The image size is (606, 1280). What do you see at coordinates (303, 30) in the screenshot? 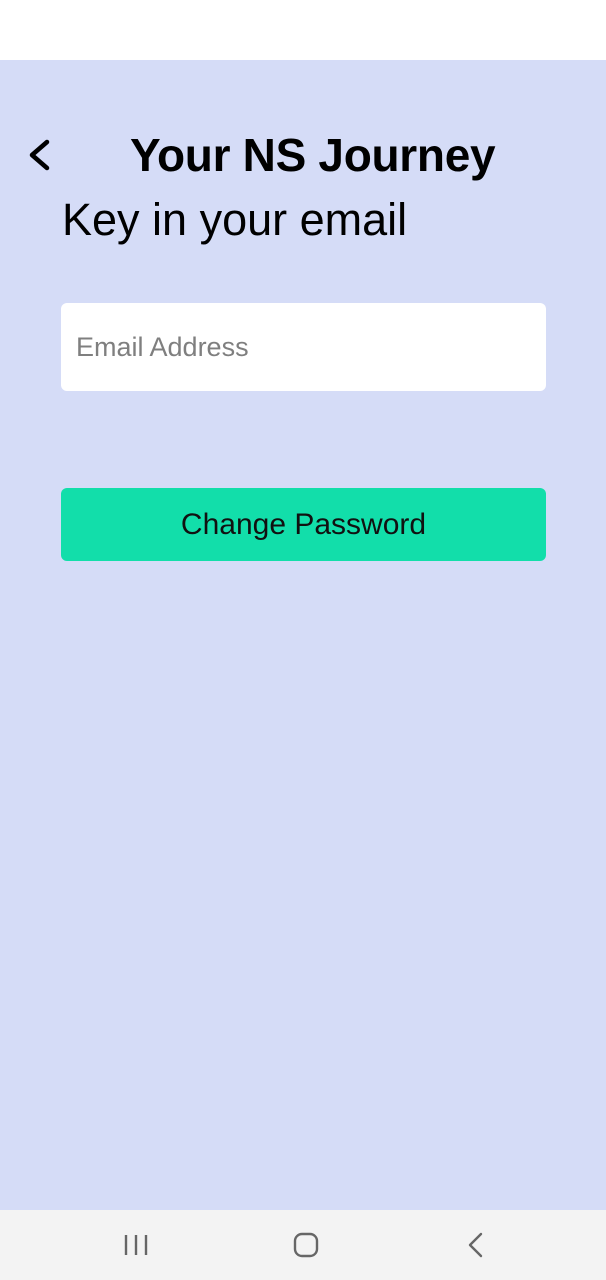
I see `status-bar` at bounding box center [303, 30].